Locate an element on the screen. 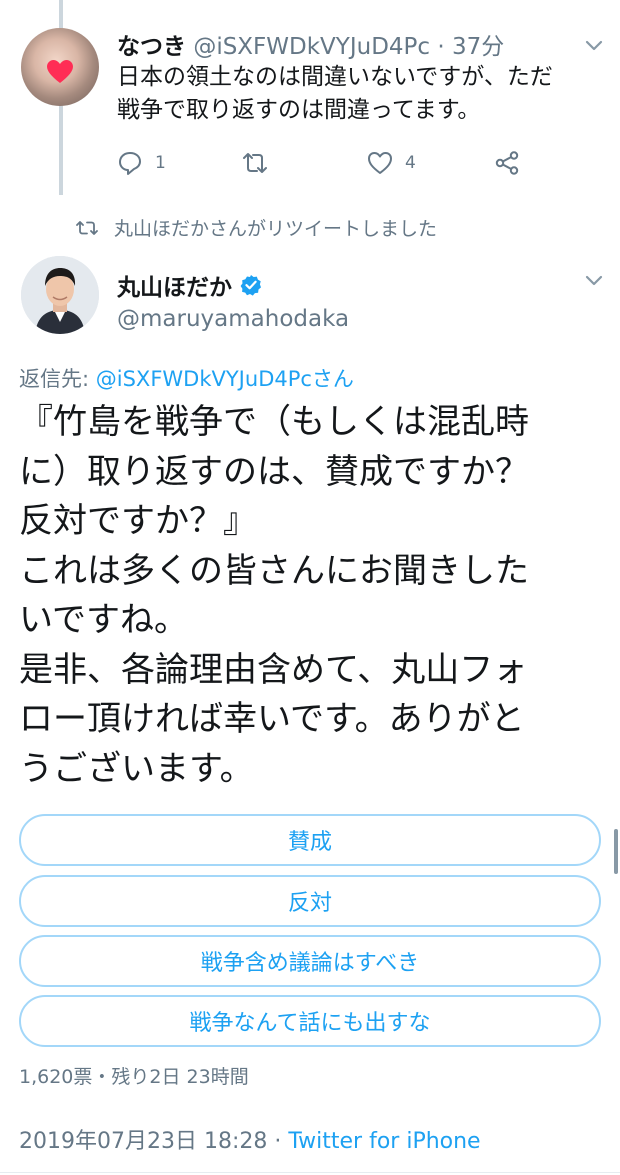 This screenshot has height=1175, width=620. tweet-body-line: 『竹島を戦争で（もしくは混乱時 is located at coordinates (274, 422).